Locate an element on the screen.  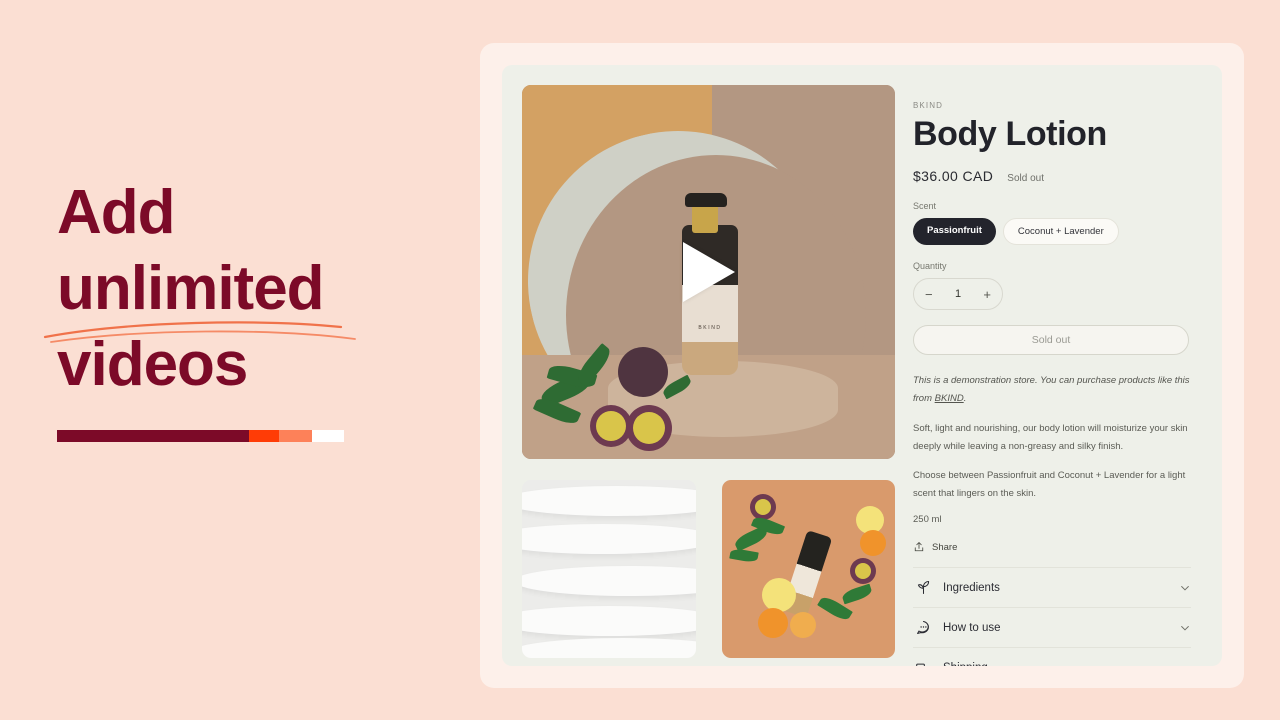
quantity-value: 1 is located at coordinates (958, 294).